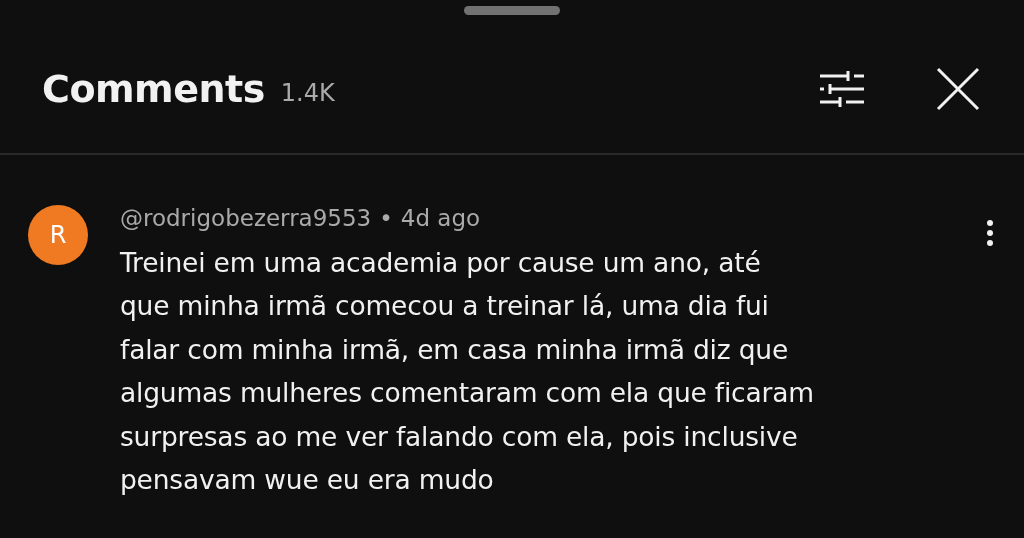 This screenshot has height=538, width=1024. Describe the element at coordinates (153, 89) in the screenshot. I see `panel-title: Comments` at that location.